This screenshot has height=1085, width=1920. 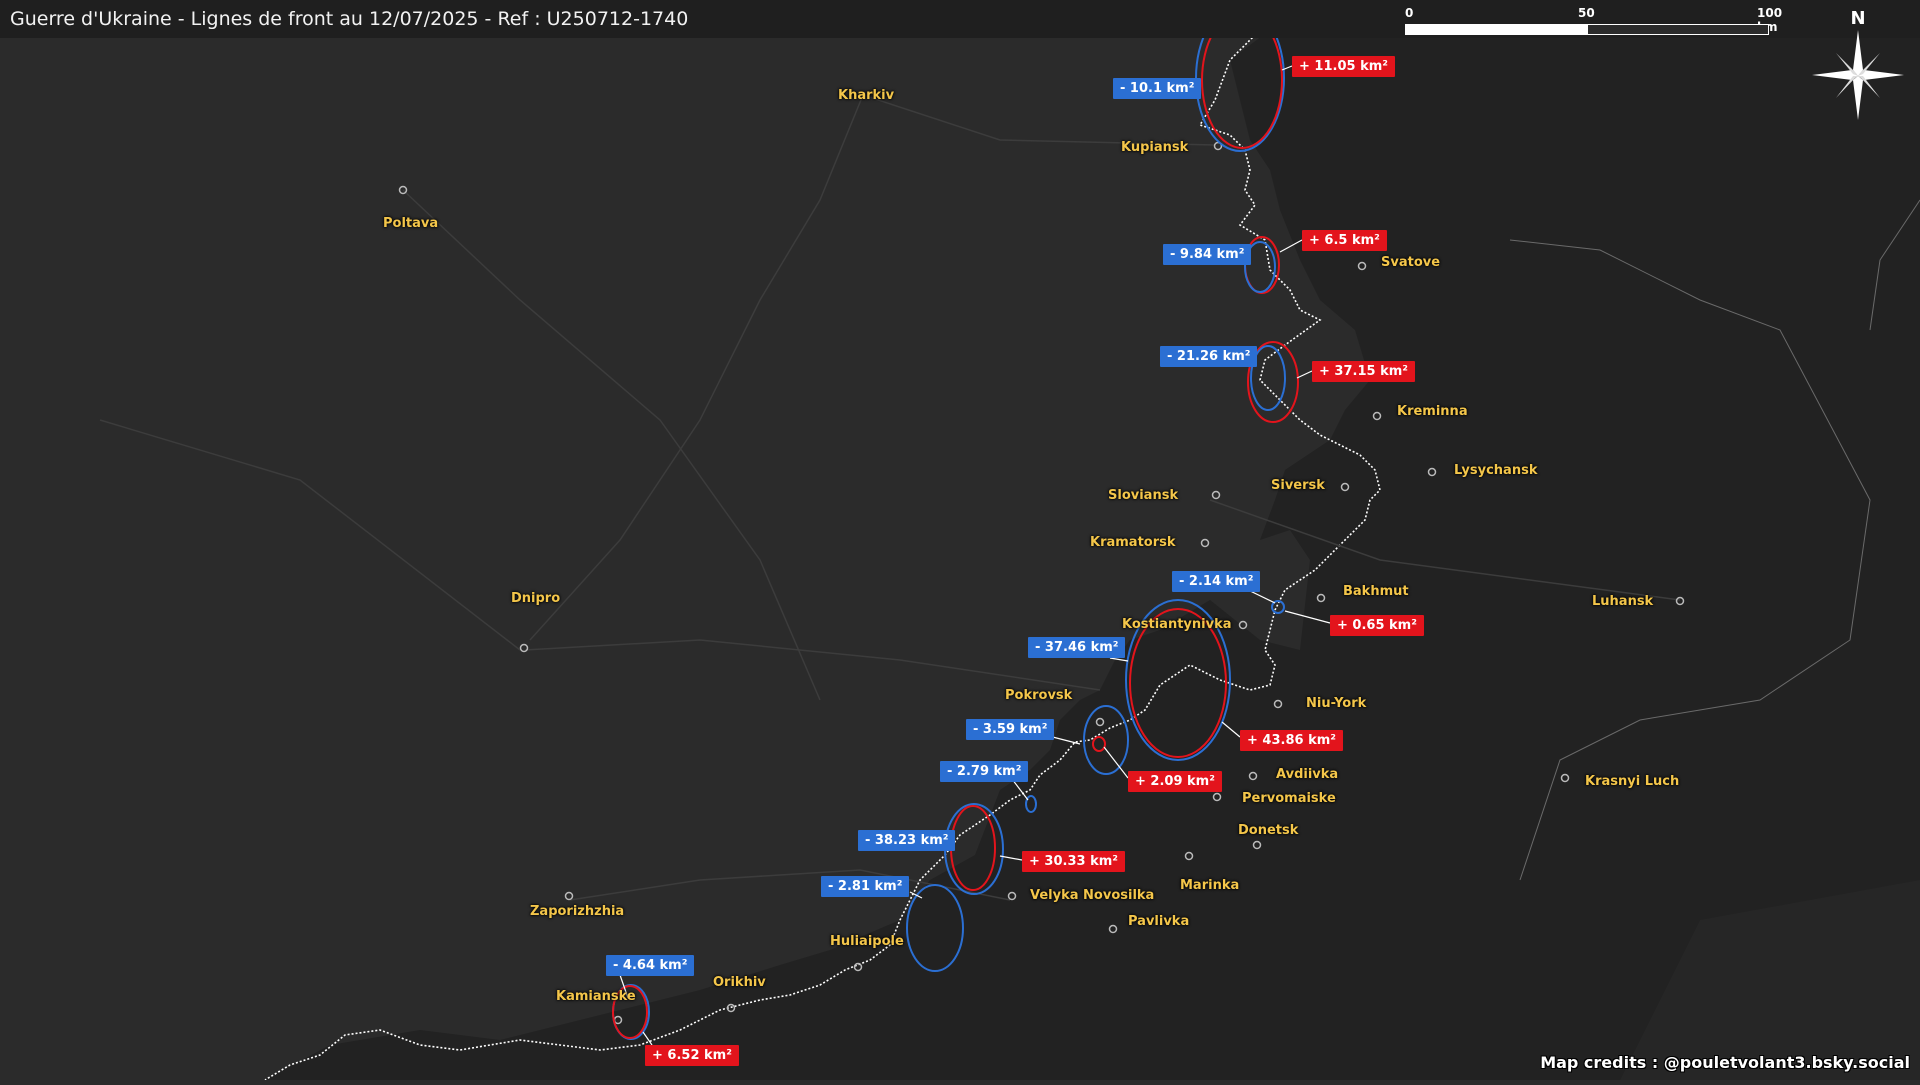 I want to click on loss-badge-huliaipole: - 2.81 km², so click(x=865, y=886).